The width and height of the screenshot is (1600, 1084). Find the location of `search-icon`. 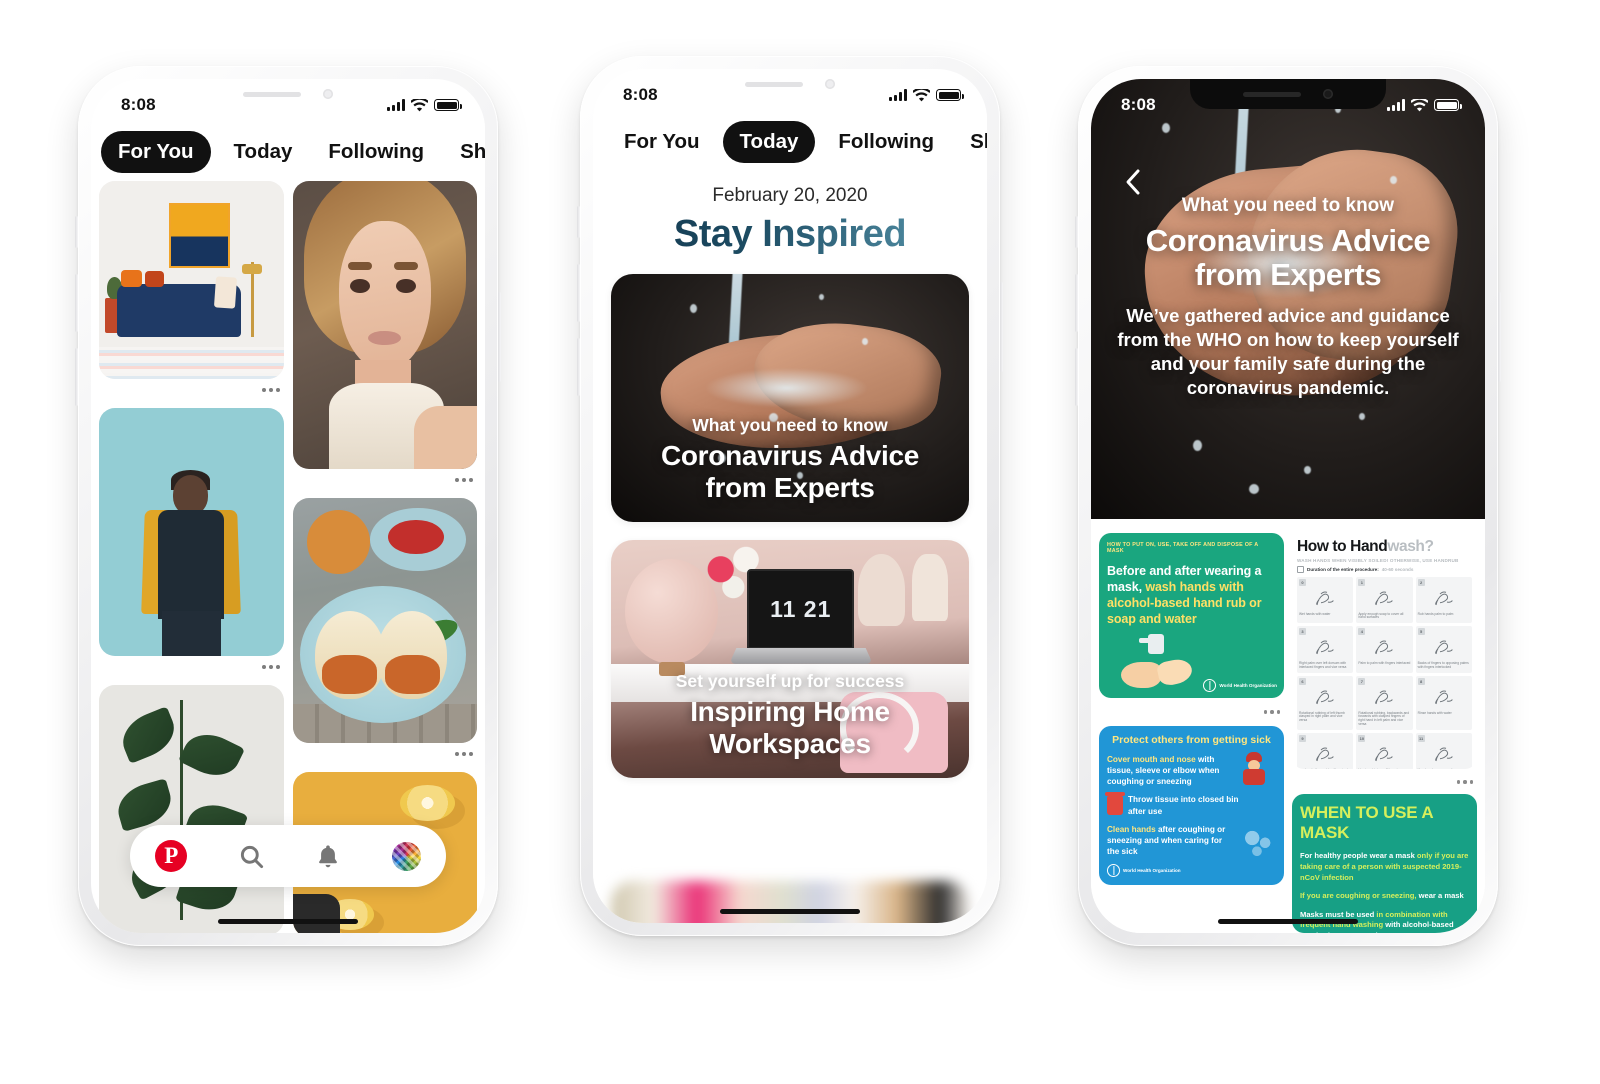

search-icon is located at coordinates (251, 856).